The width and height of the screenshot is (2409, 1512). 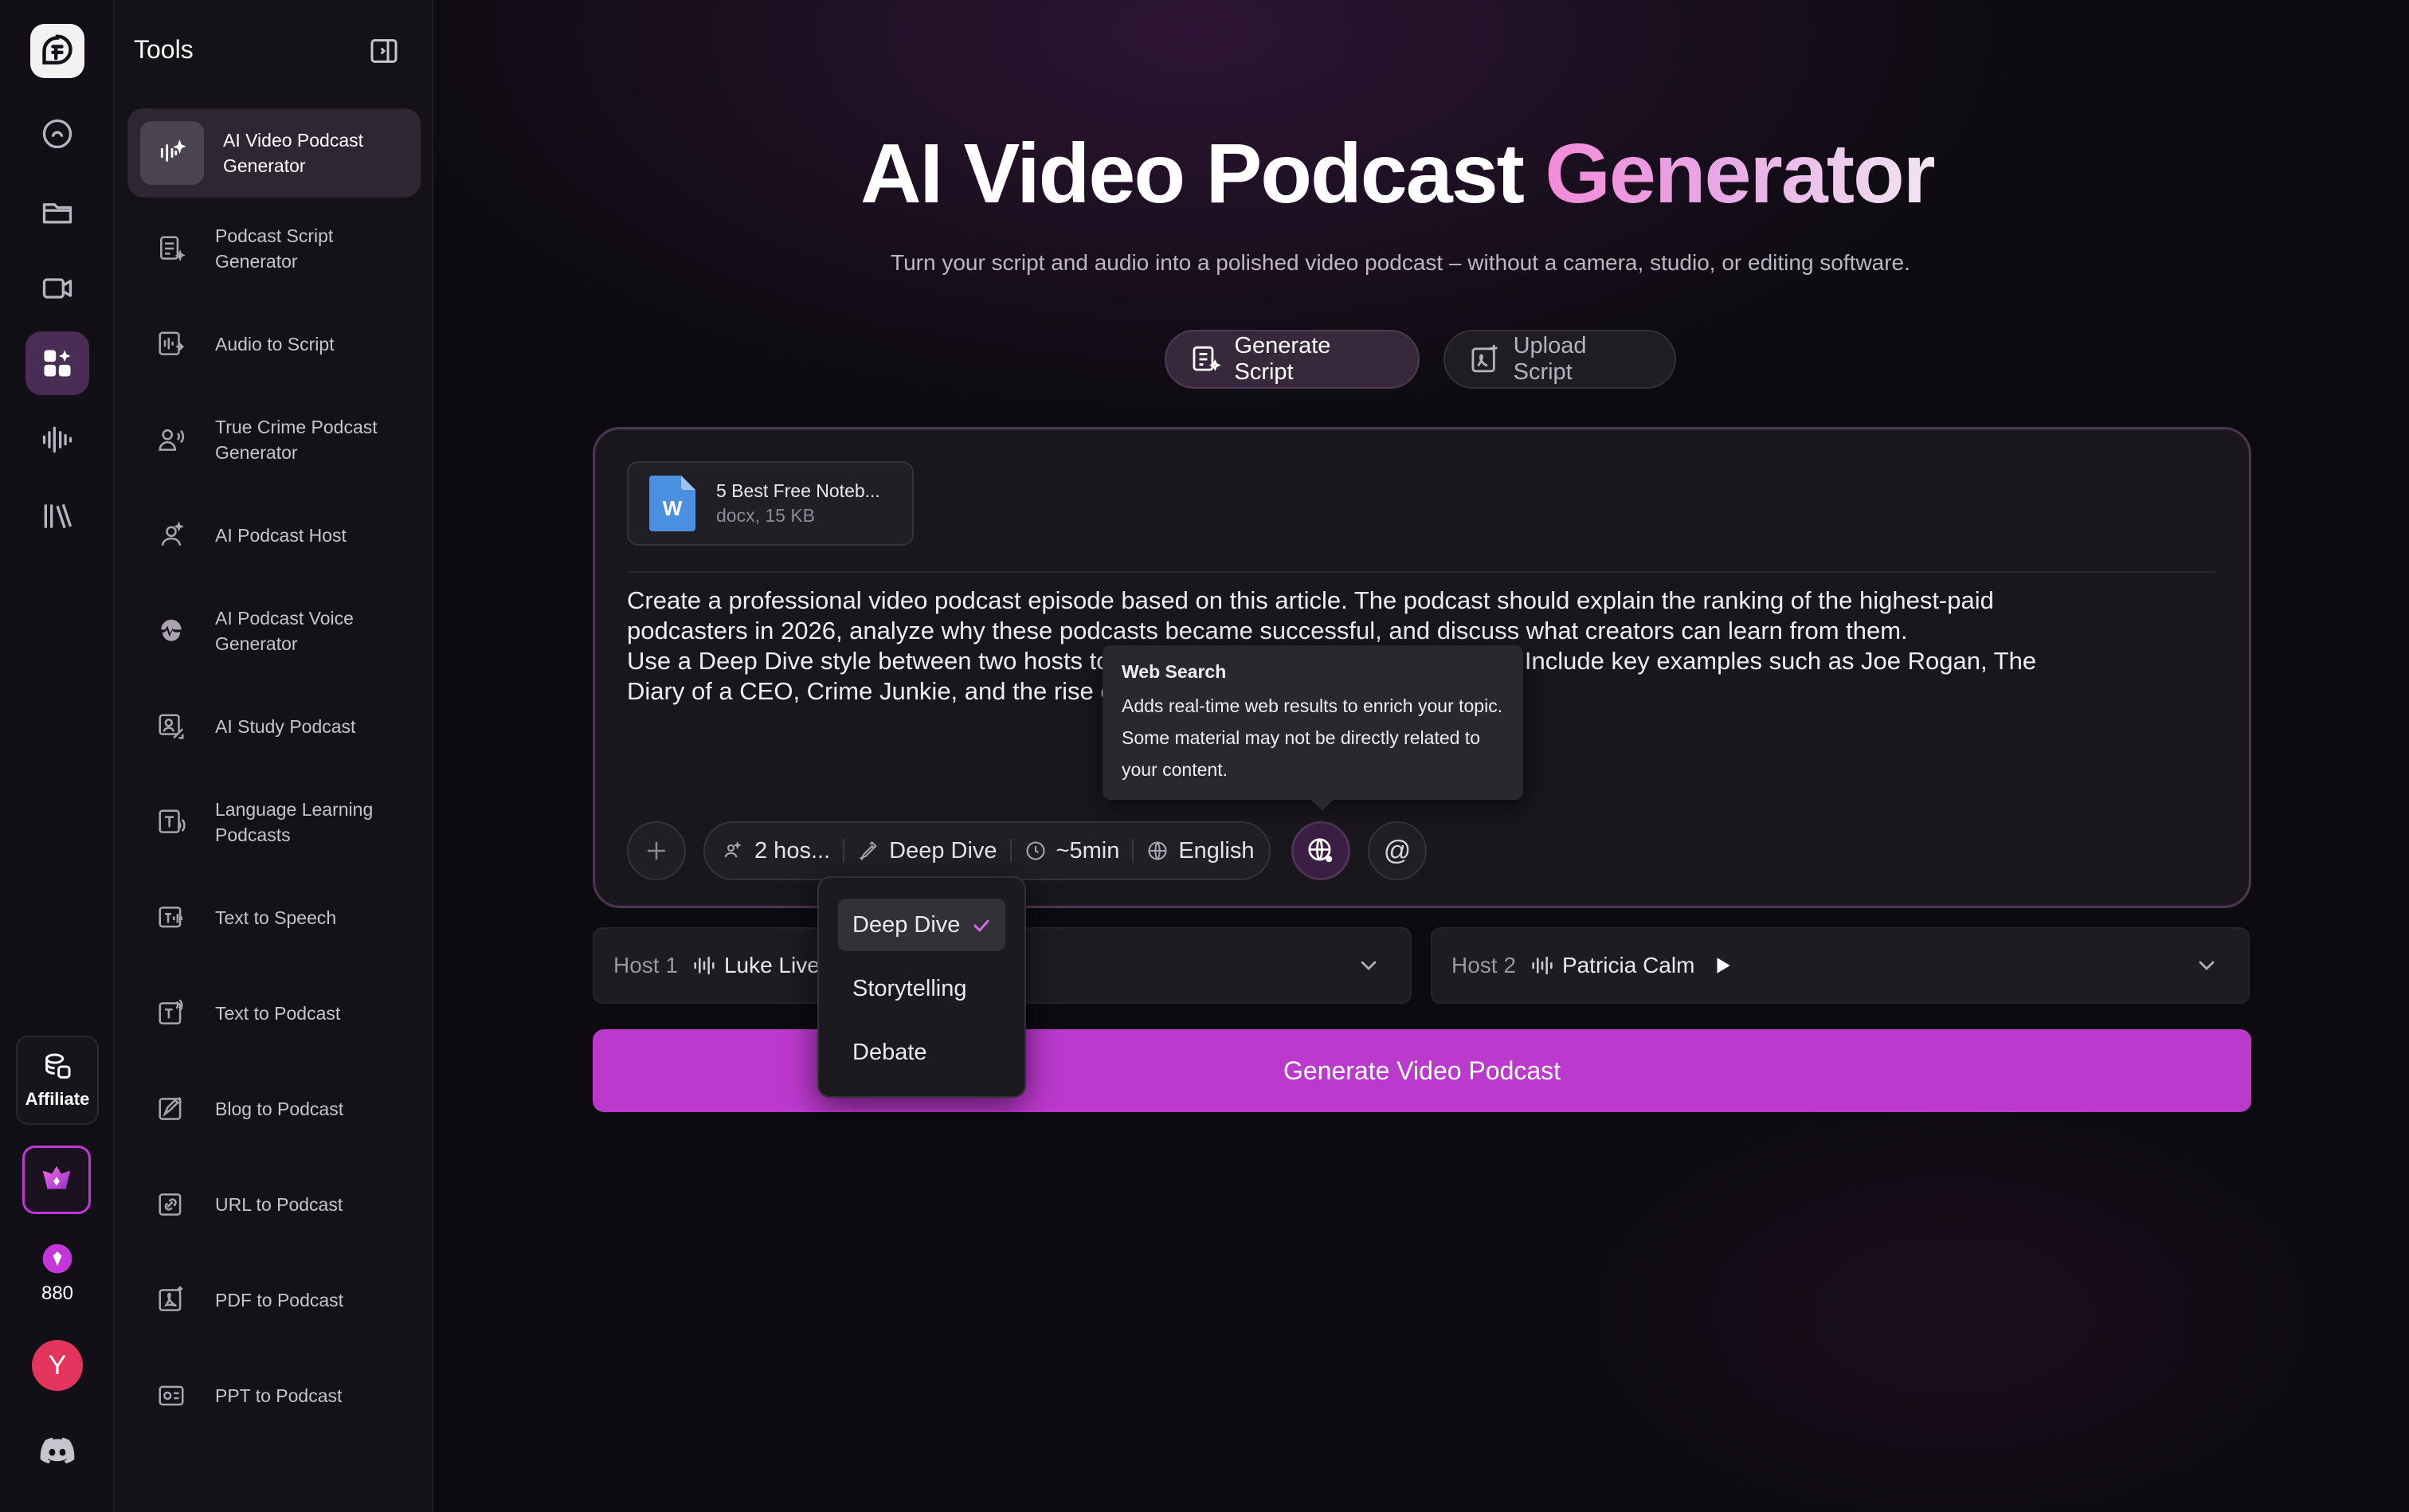 I want to click on host-1-label: Host 1, so click(x=645, y=965).